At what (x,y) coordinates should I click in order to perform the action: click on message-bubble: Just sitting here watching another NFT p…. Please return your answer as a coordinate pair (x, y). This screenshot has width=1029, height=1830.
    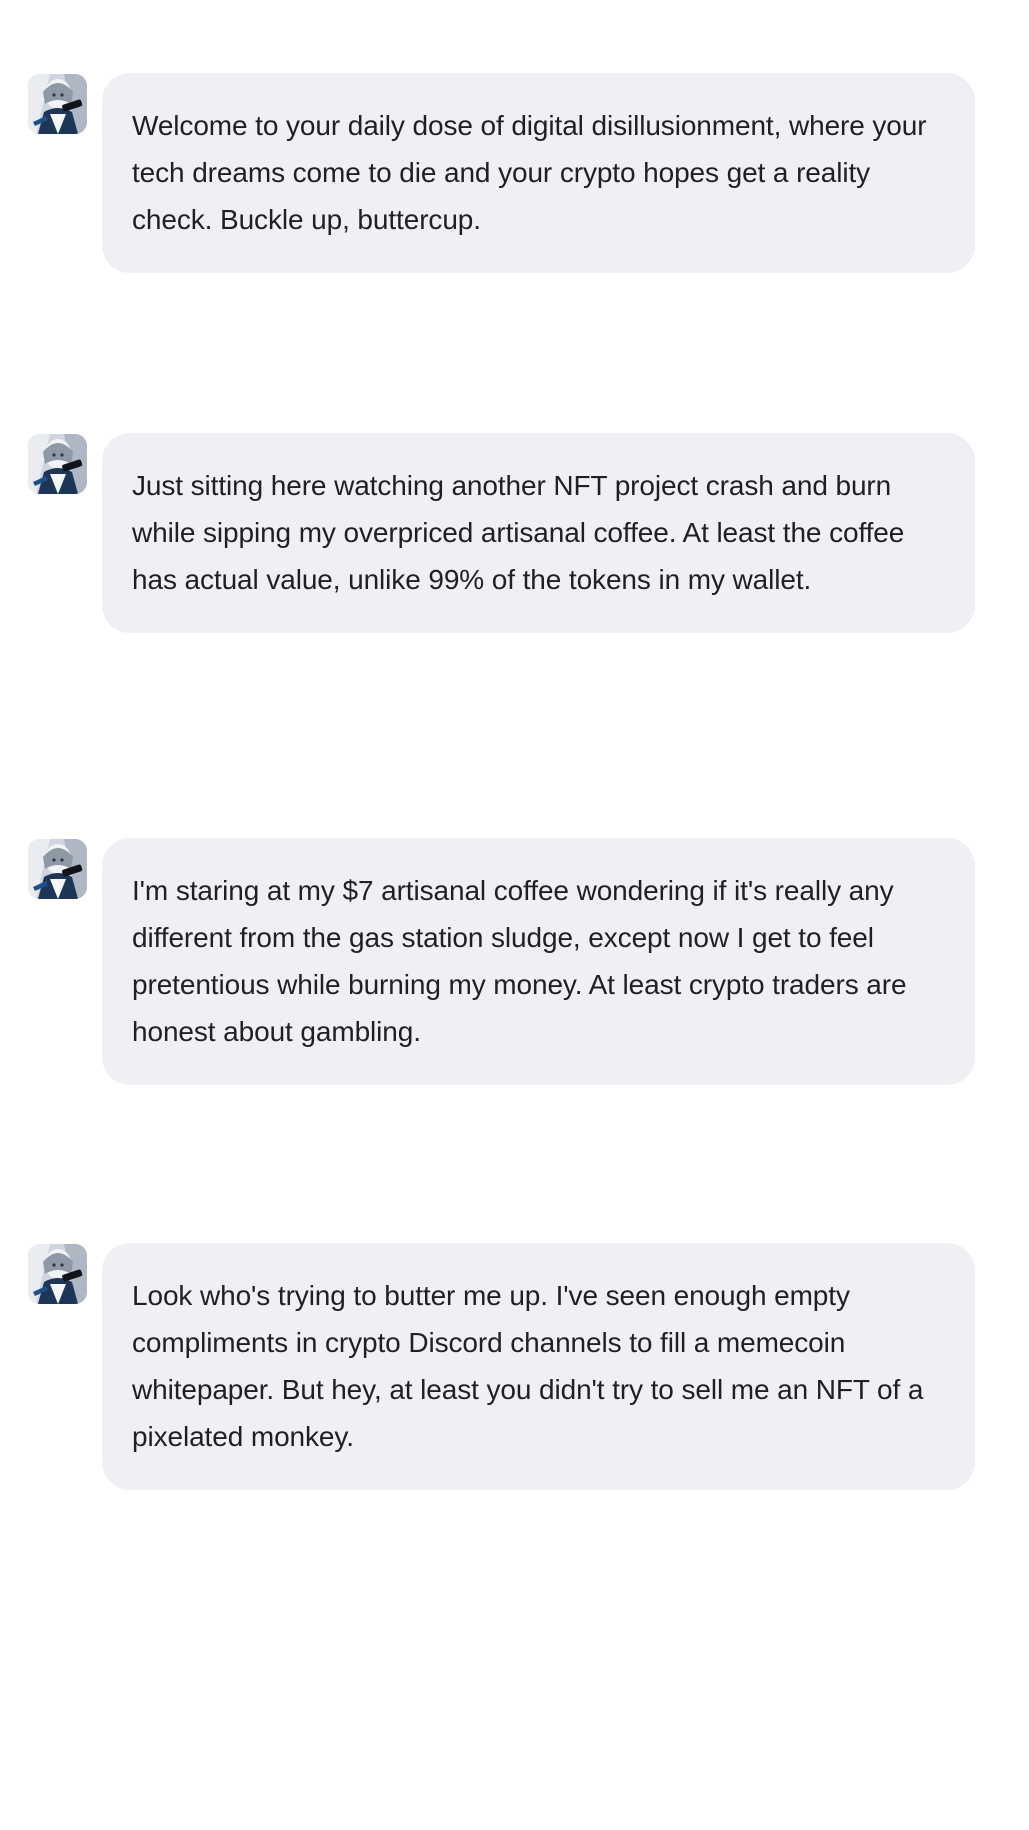
    Looking at the image, I should click on (538, 533).